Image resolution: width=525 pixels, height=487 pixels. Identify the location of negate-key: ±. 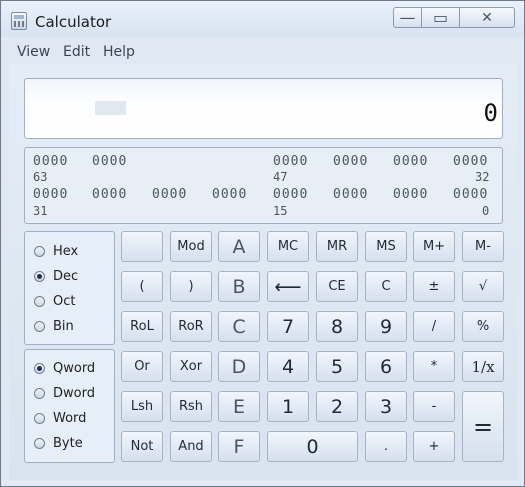
(434, 286).